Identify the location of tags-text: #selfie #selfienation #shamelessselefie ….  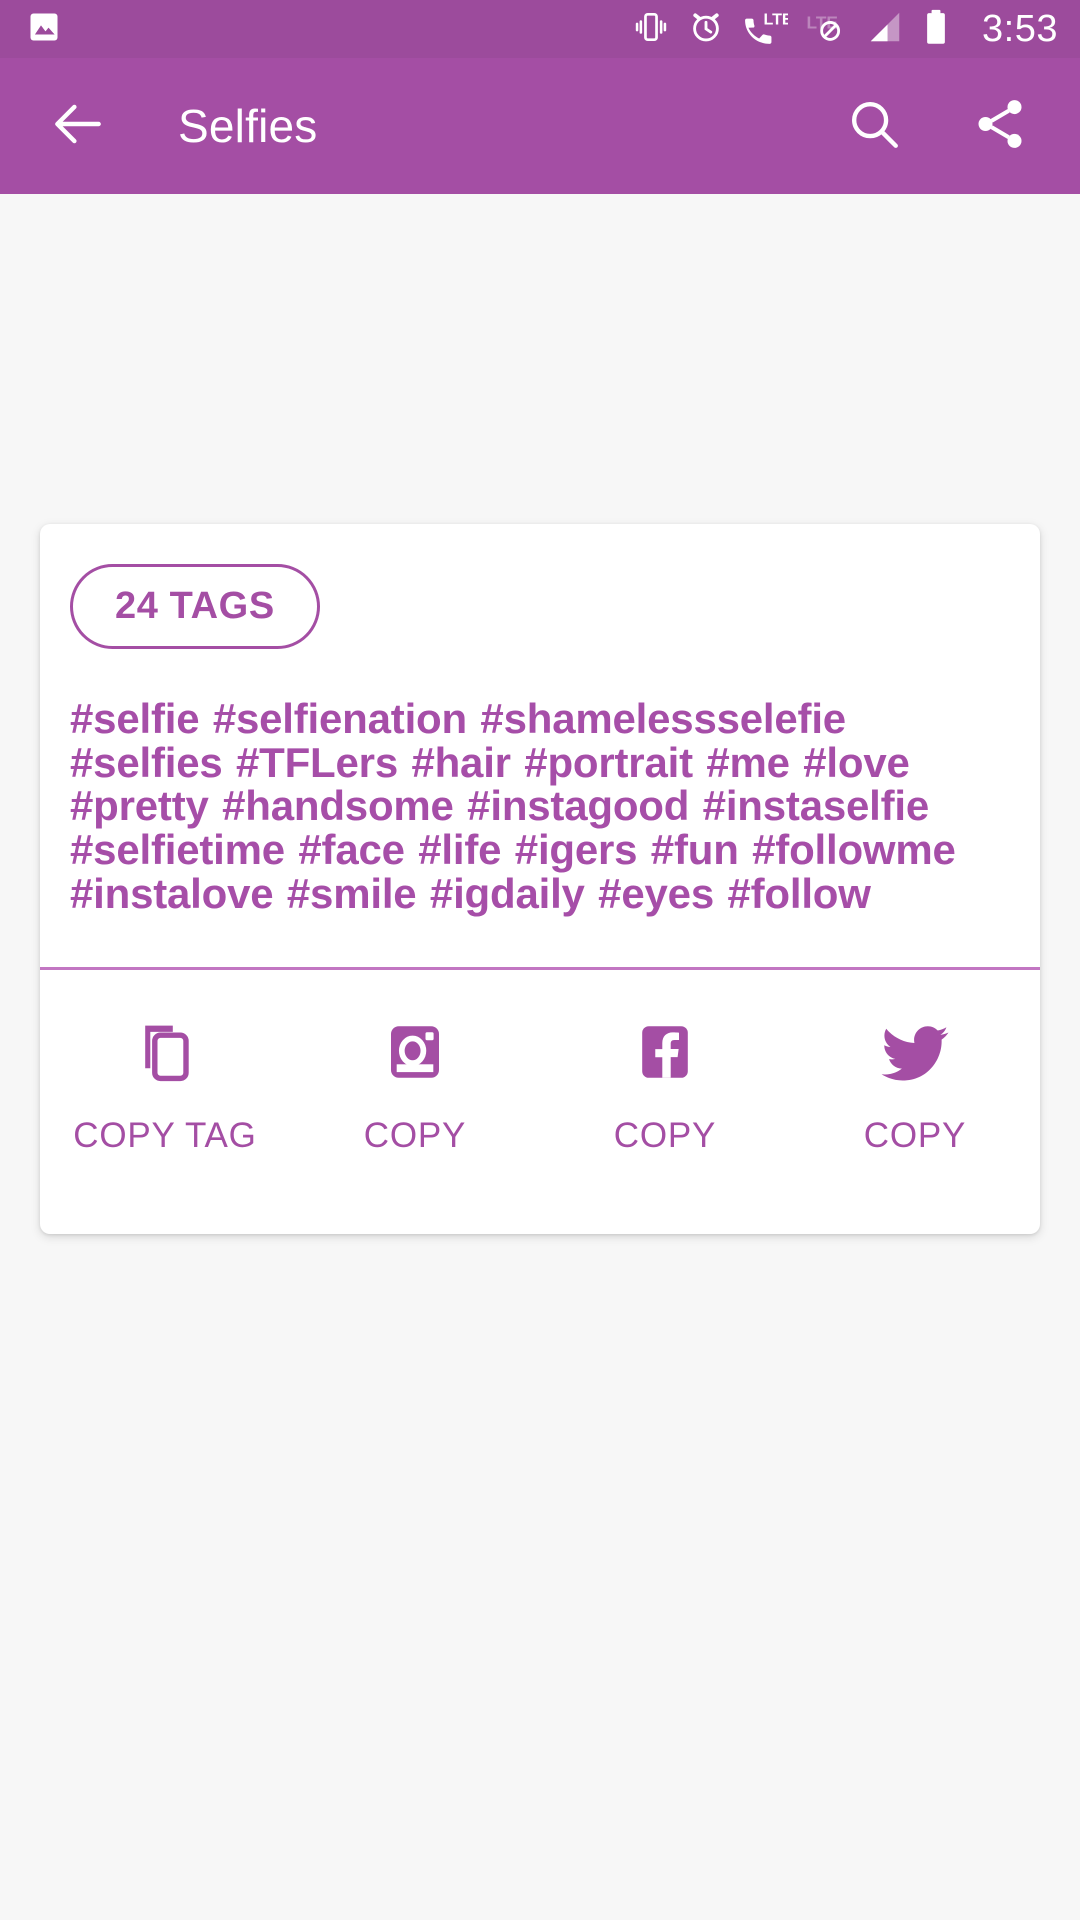
(513, 806).